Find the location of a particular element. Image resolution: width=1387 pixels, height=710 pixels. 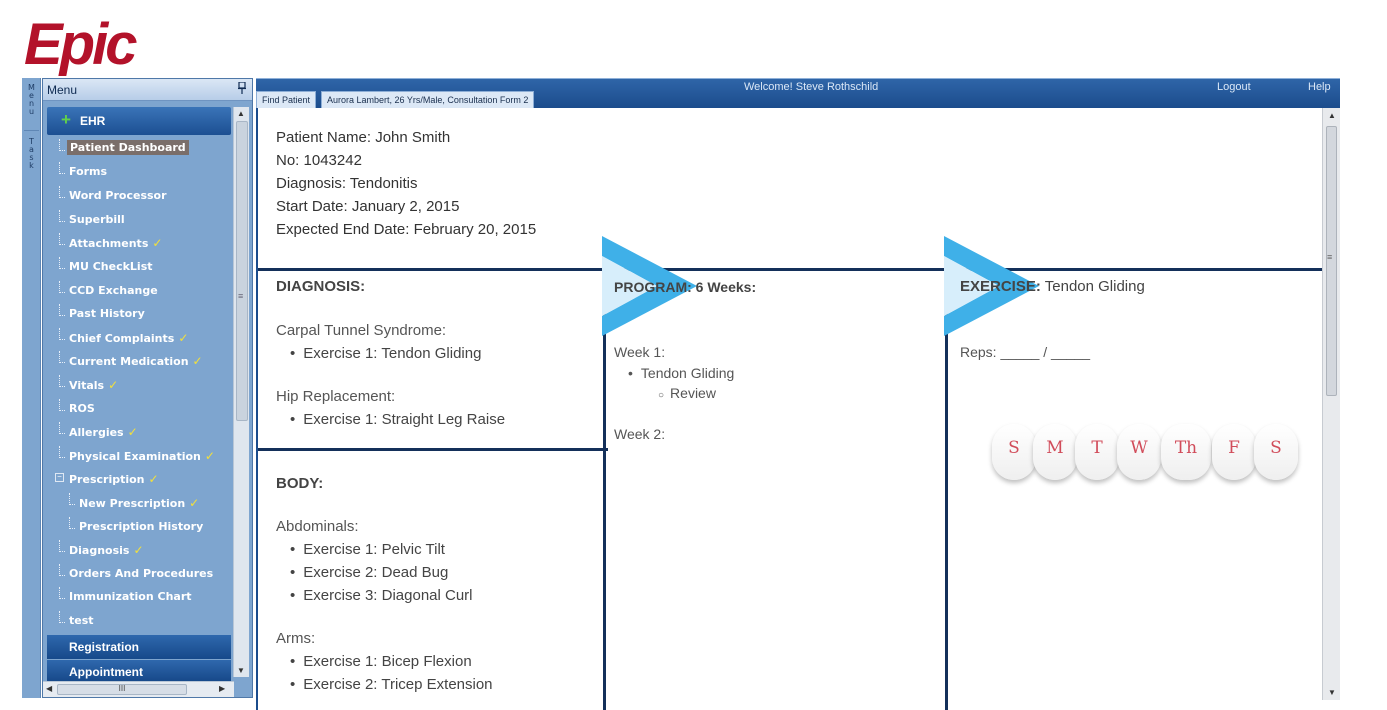

logo-text: Epic is located at coordinates (80, 45).